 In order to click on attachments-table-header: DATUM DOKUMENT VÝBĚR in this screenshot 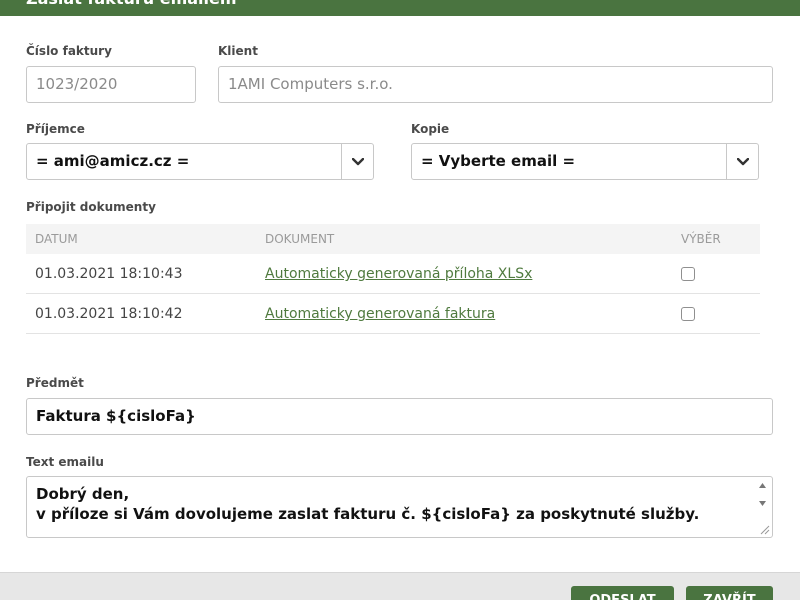, I will do `click(393, 239)`.